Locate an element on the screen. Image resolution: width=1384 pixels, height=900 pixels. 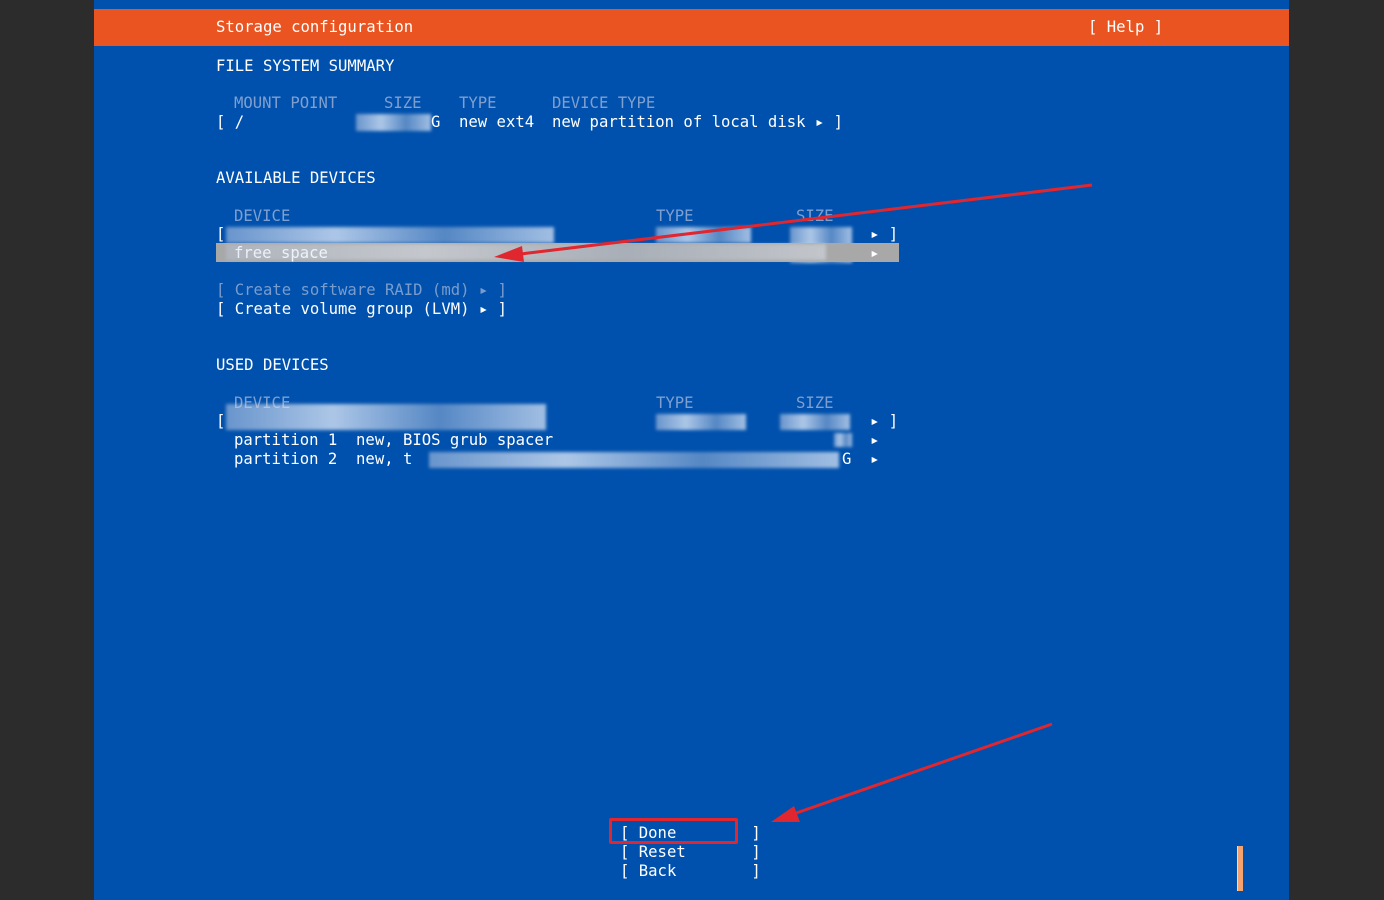
arrow-to-free-space is located at coordinates (793, 222).